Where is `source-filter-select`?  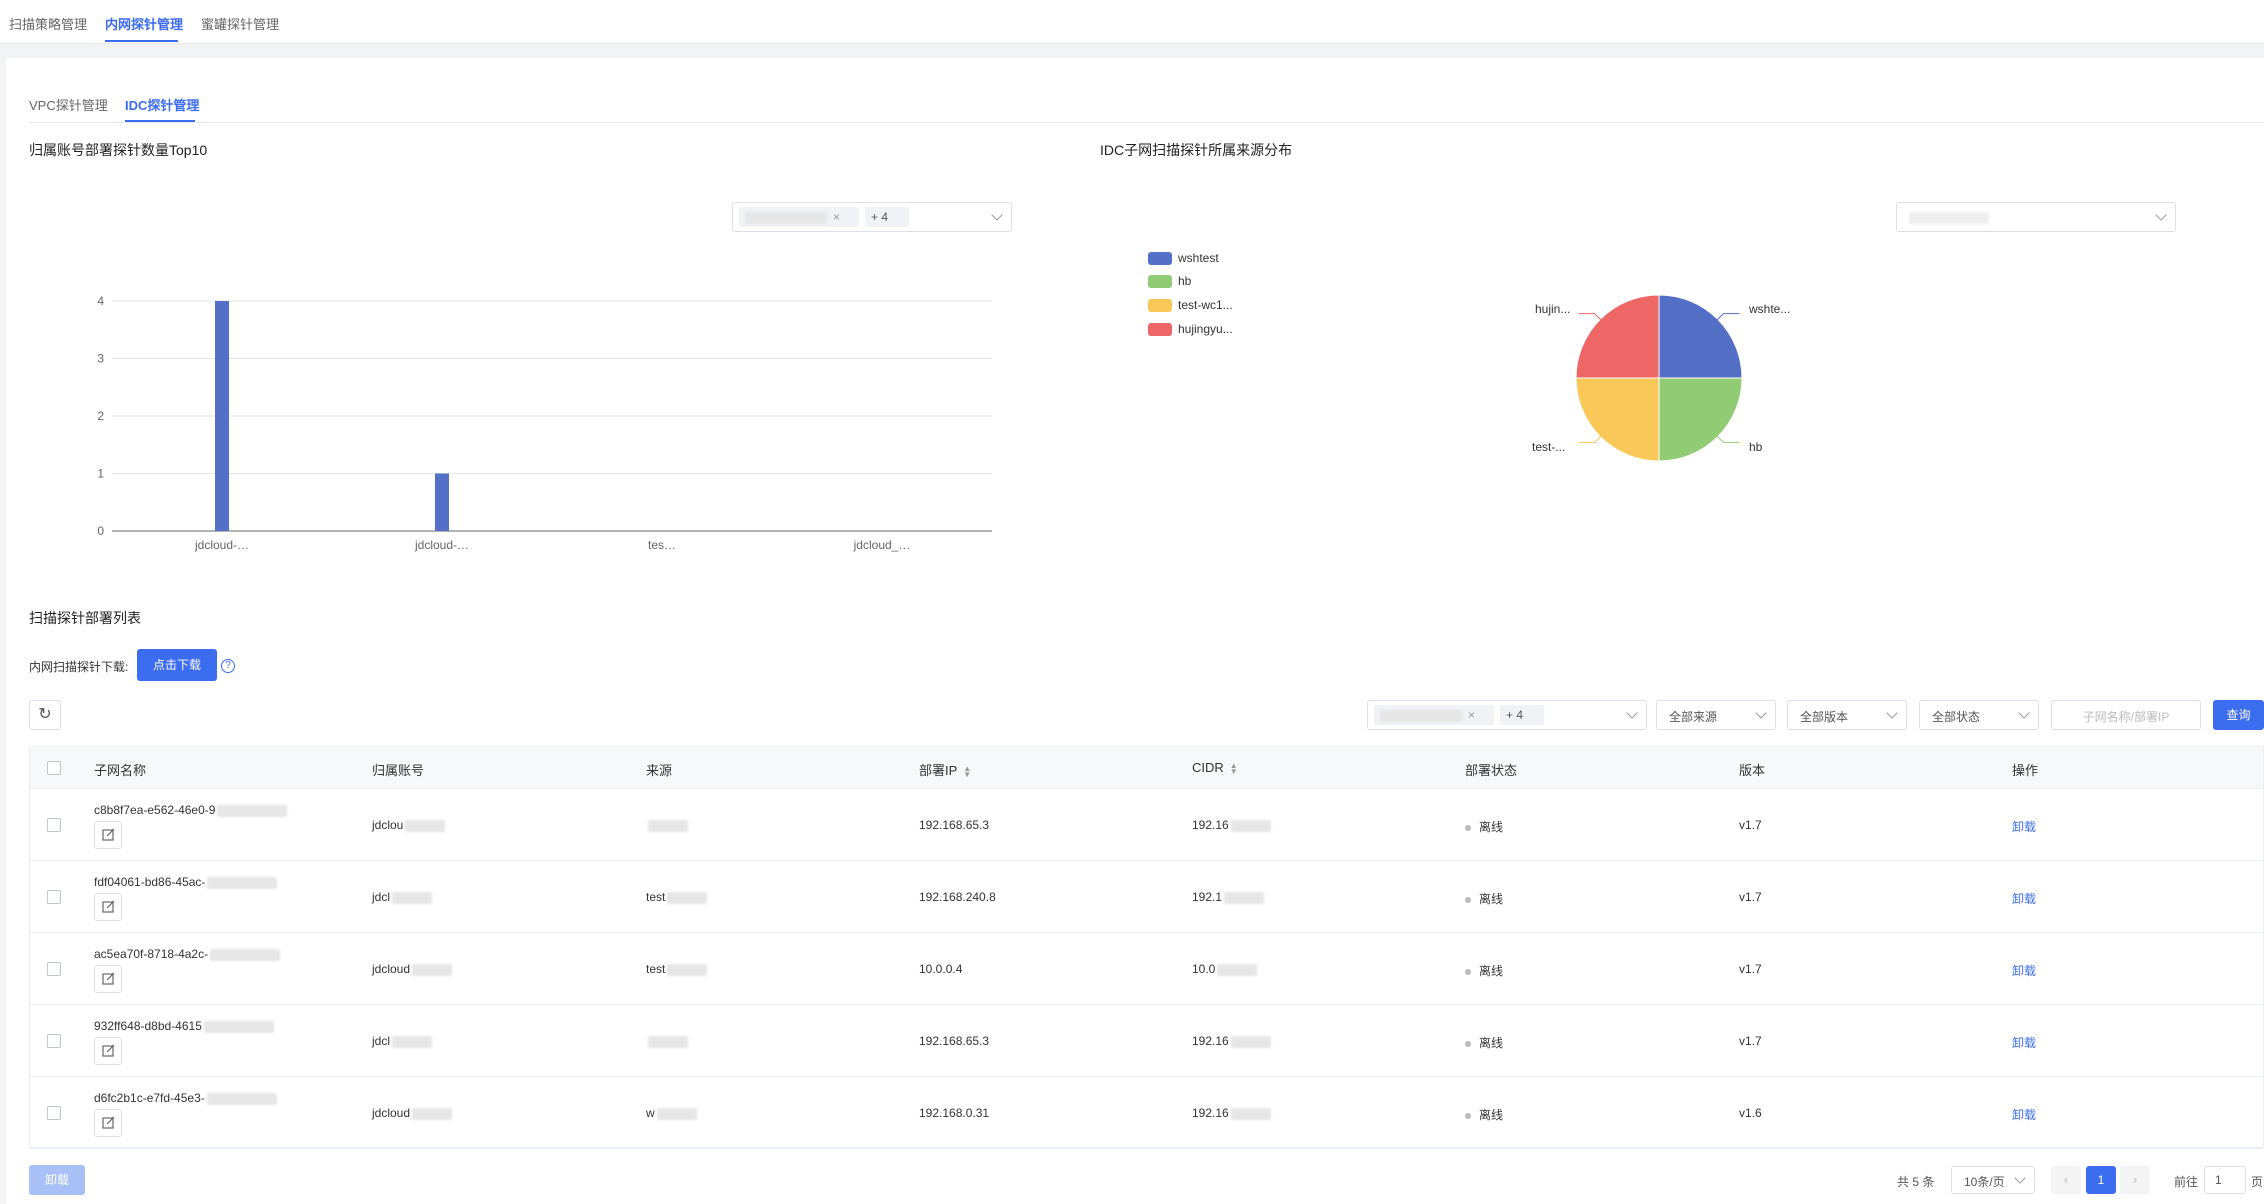
source-filter-select is located at coordinates (2036, 217).